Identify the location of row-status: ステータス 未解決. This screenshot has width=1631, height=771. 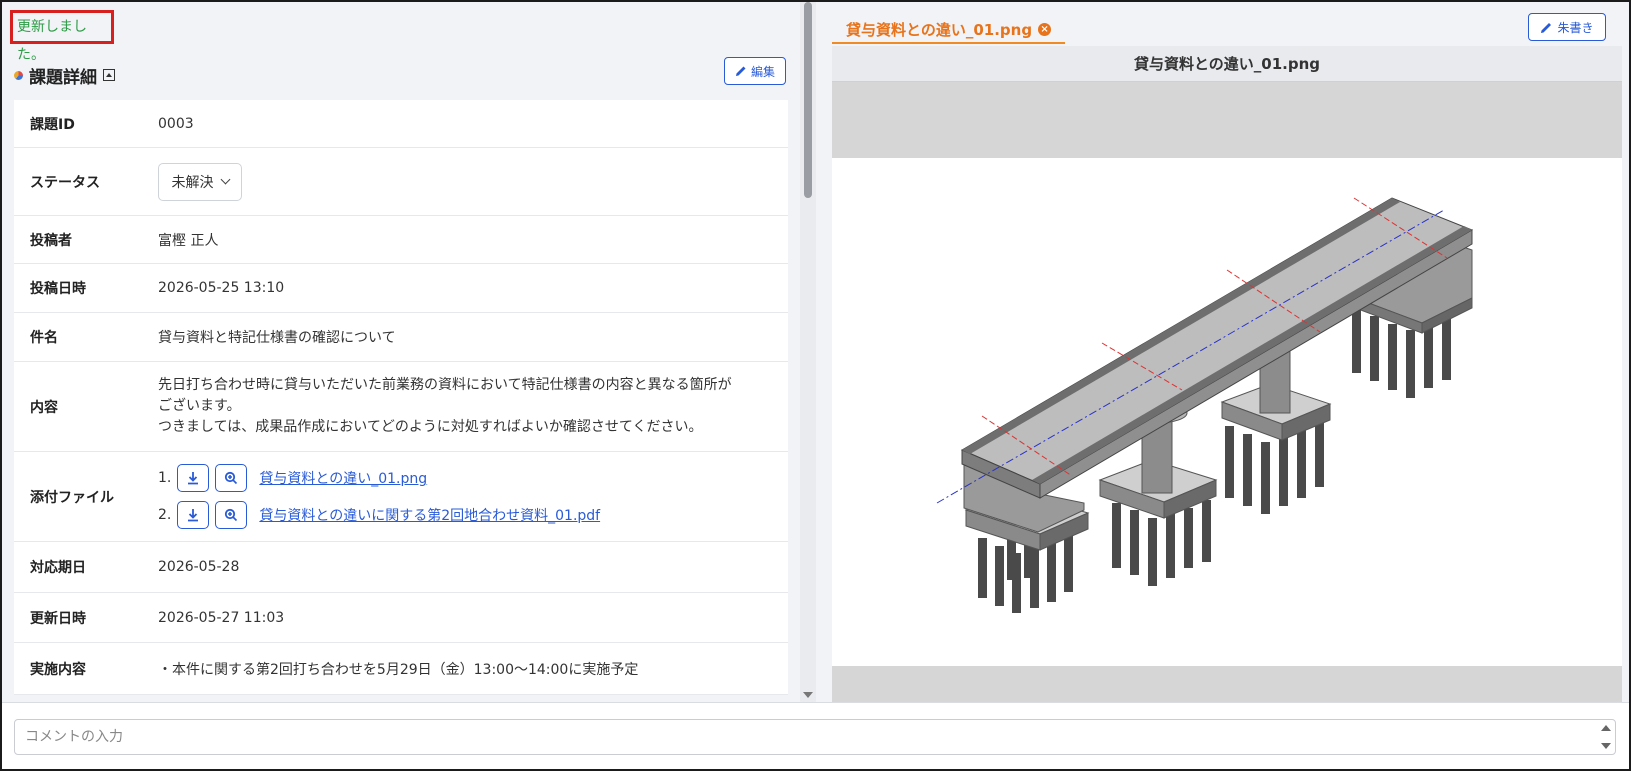
(401, 182).